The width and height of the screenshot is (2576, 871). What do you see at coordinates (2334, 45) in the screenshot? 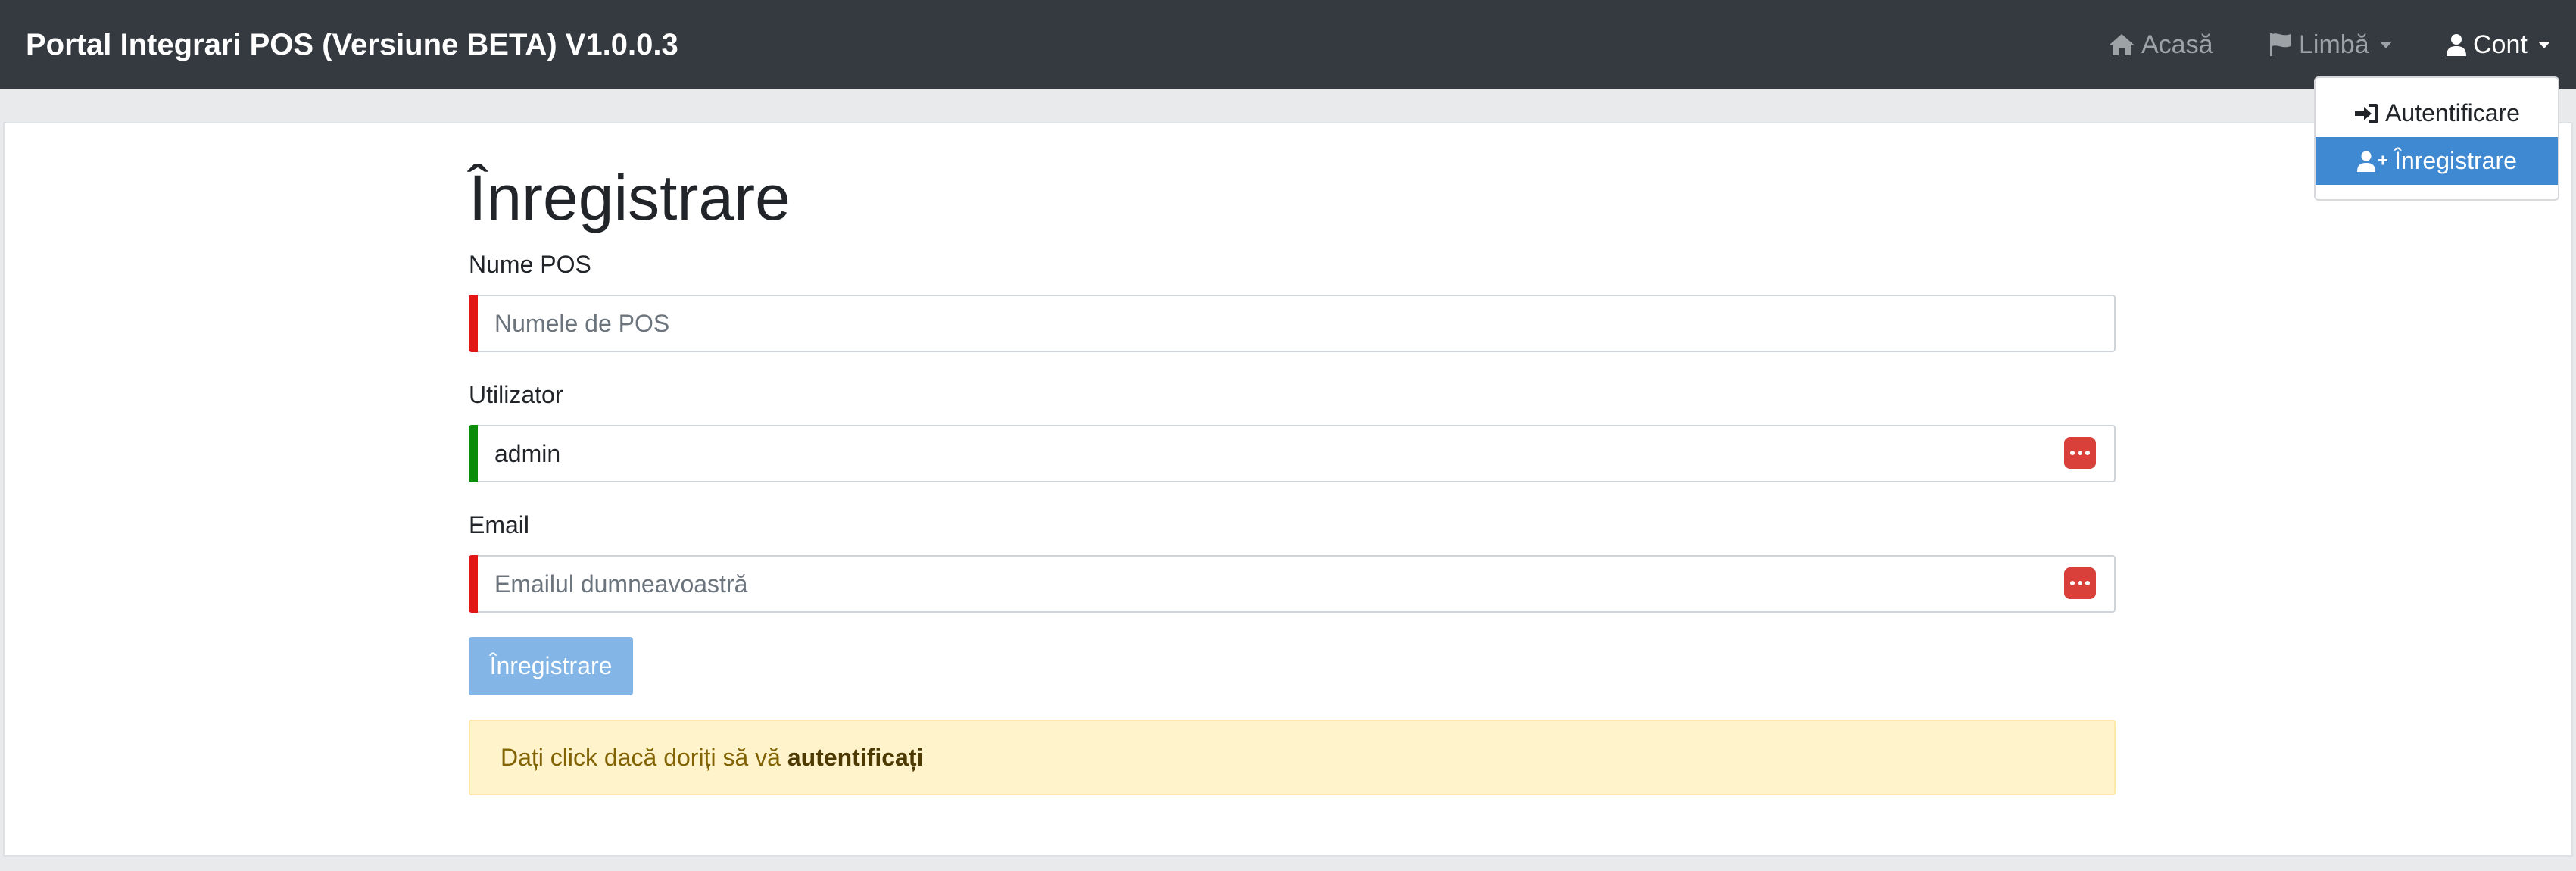
I see `nav-language-label: Limbă` at bounding box center [2334, 45].